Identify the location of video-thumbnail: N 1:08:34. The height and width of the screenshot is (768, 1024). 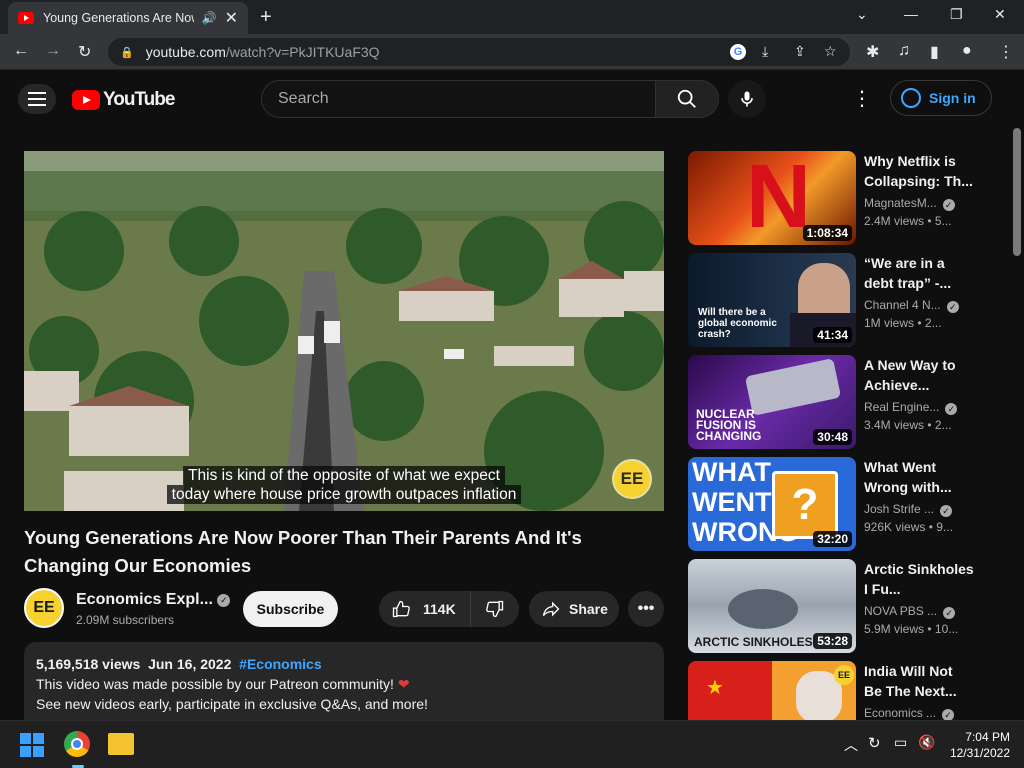
(772, 198).